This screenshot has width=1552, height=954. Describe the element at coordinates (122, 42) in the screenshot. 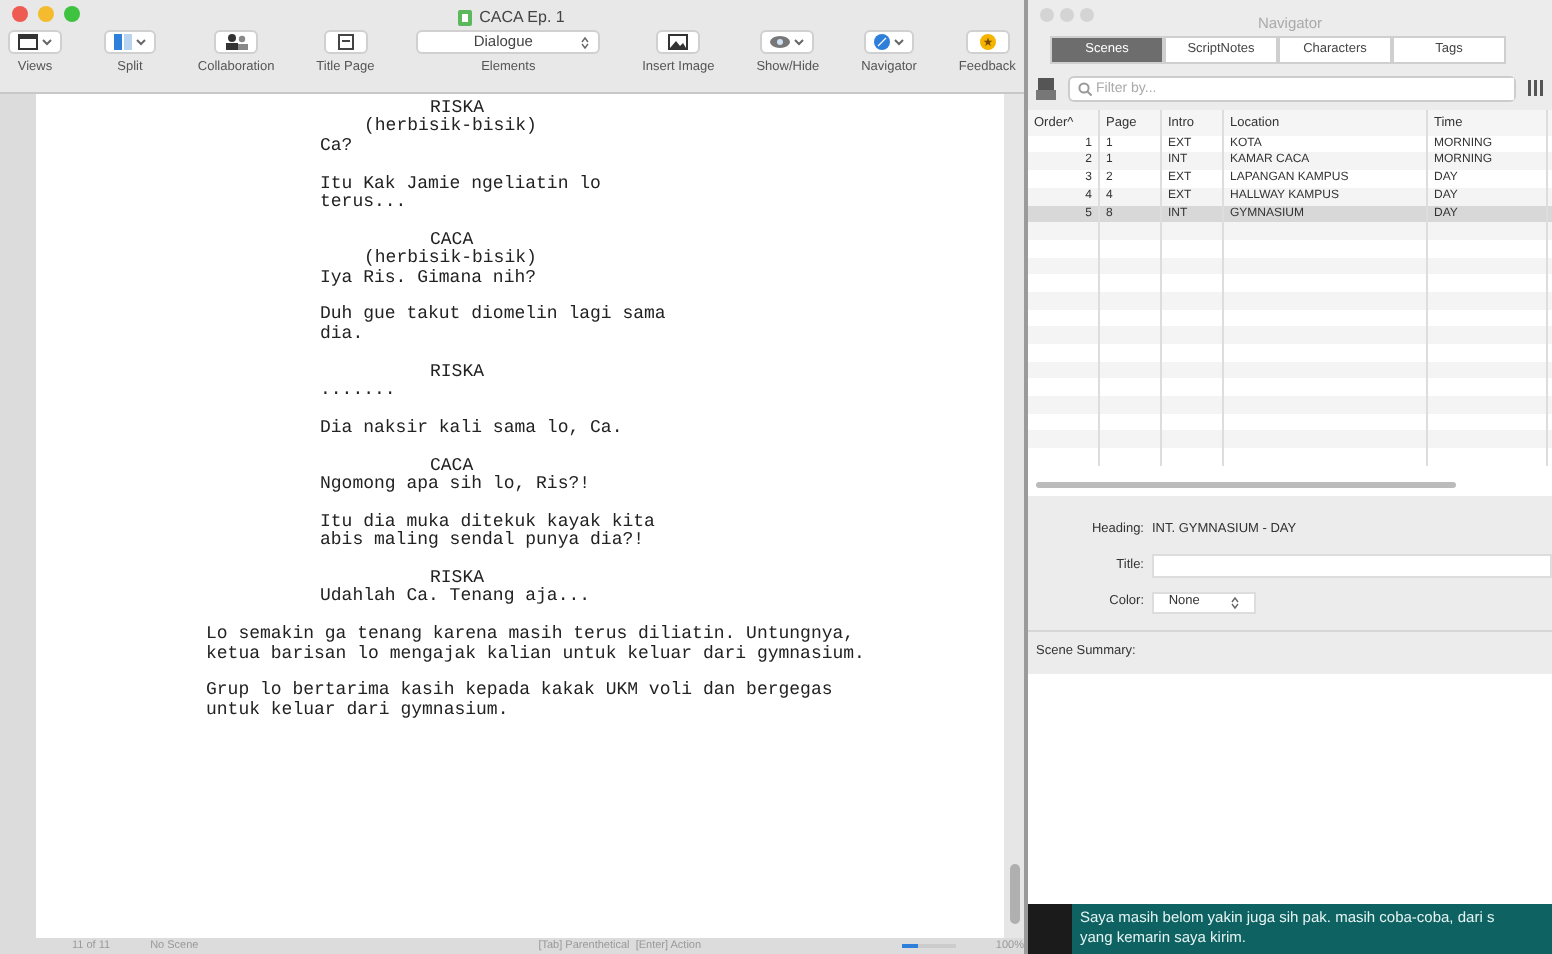

I see `split-icon` at that location.